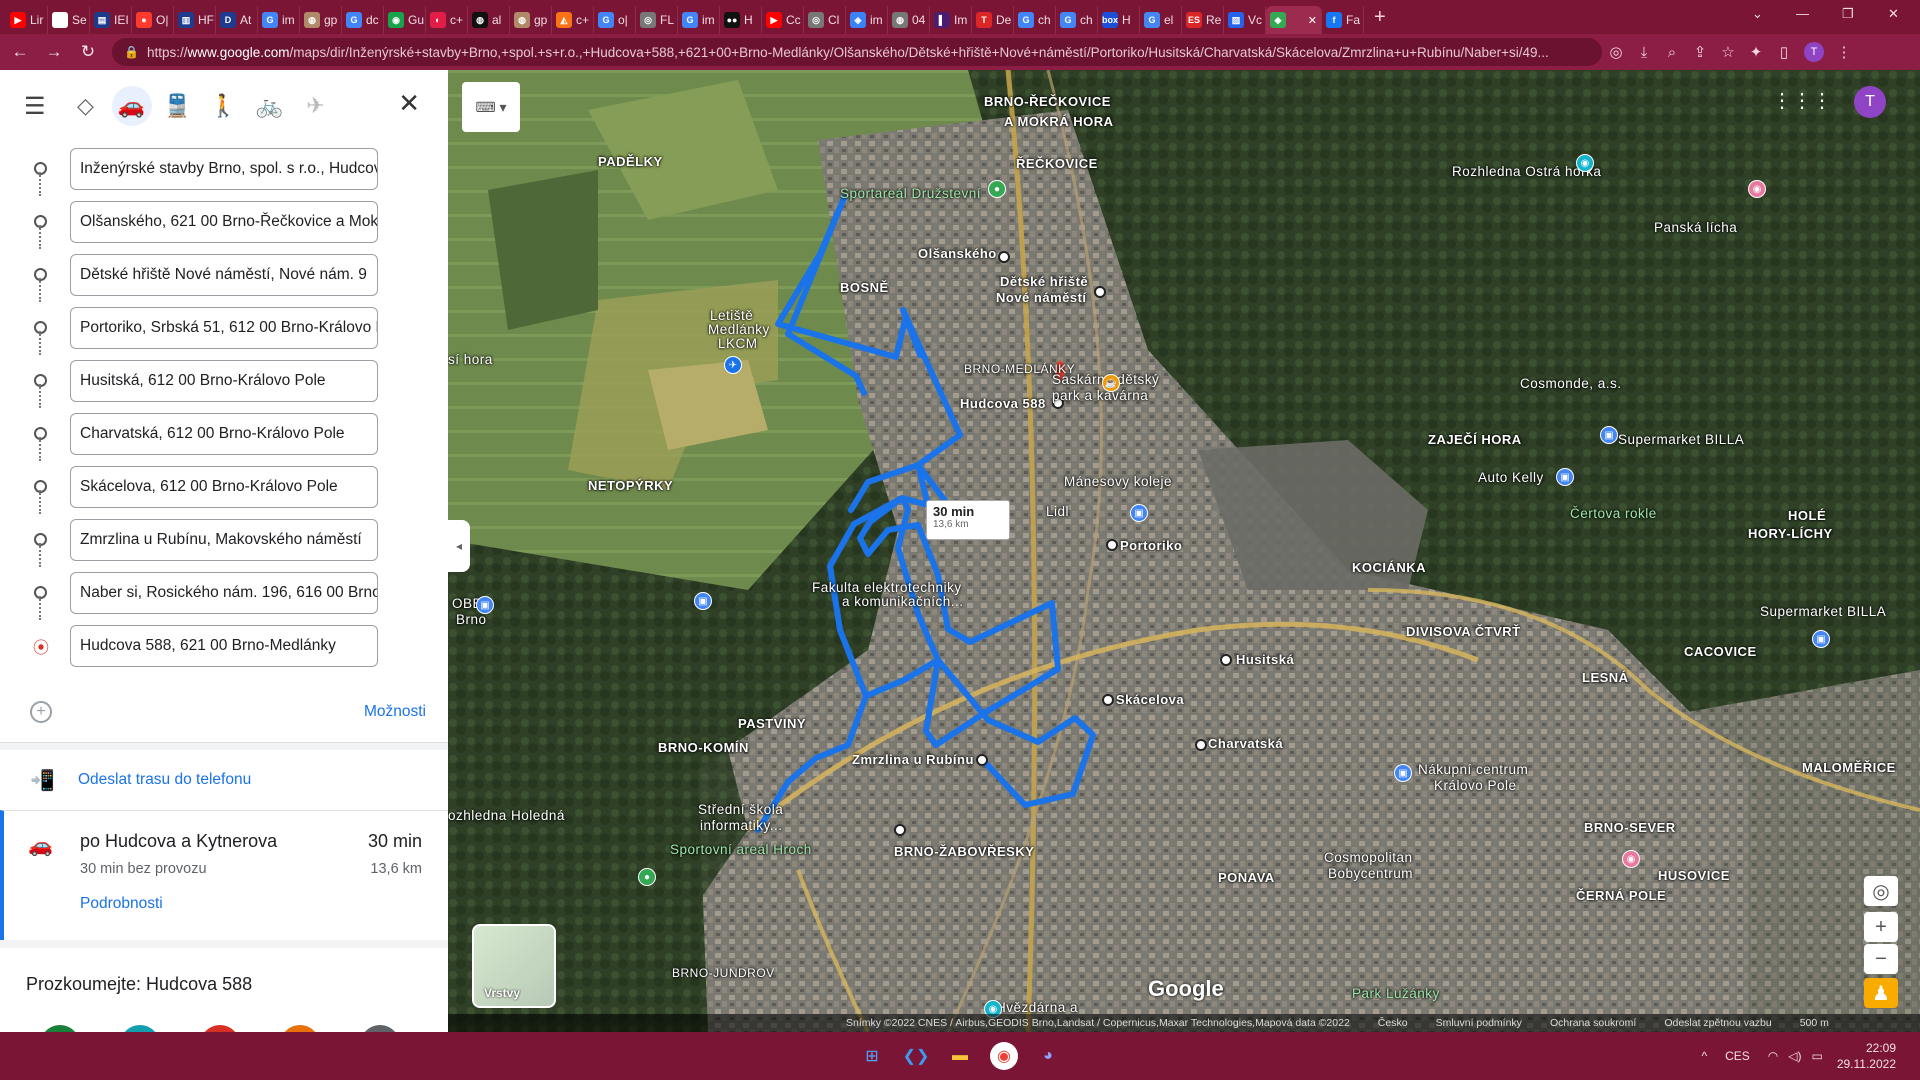 Image resolution: width=1920 pixels, height=1080 pixels. What do you see at coordinates (1565, 477) in the screenshot?
I see `car-shop-icon: ▣` at bounding box center [1565, 477].